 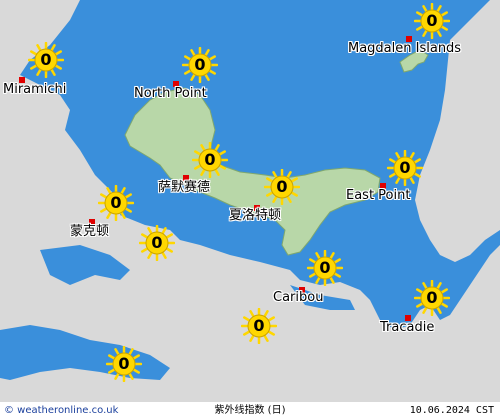 What do you see at coordinates (407, 327) in the screenshot?
I see `city-label-tracadie: Tracadie` at bounding box center [407, 327].